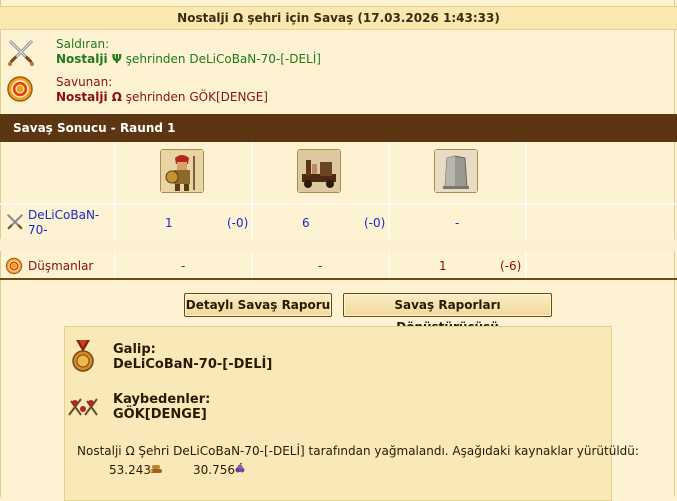 This screenshot has width=677, height=501. Describe the element at coordinates (192, 364) in the screenshot. I see `winner-name: DeLiCoBaN-70-[-DELİ]` at that location.